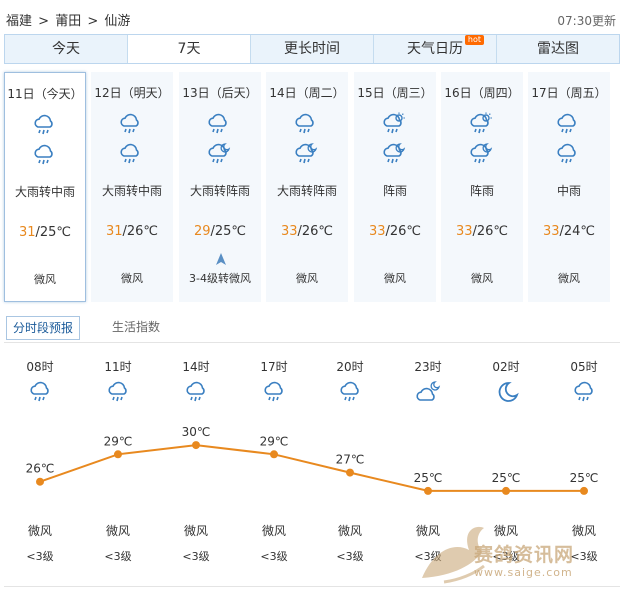 This screenshot has width=640, height=598. I want to click on day-card: 12日（明天） 大雨转中雨 31/26℃ 微风, so click(132, 187).